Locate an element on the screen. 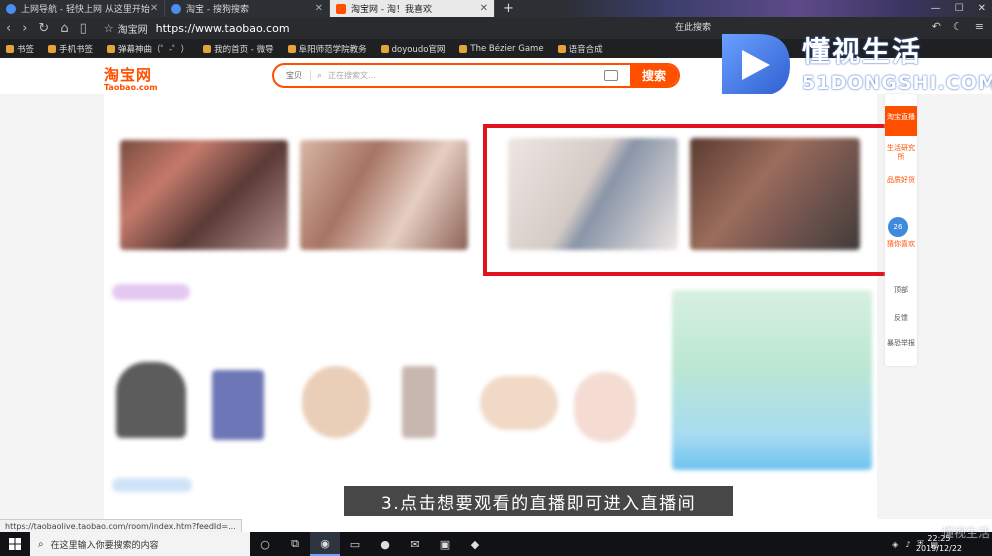 Image resolution: width=992 pixels, height=556 pixels. tab-label: 淘宝 - 搜狗搜索 is located at coordinates (217, 10).